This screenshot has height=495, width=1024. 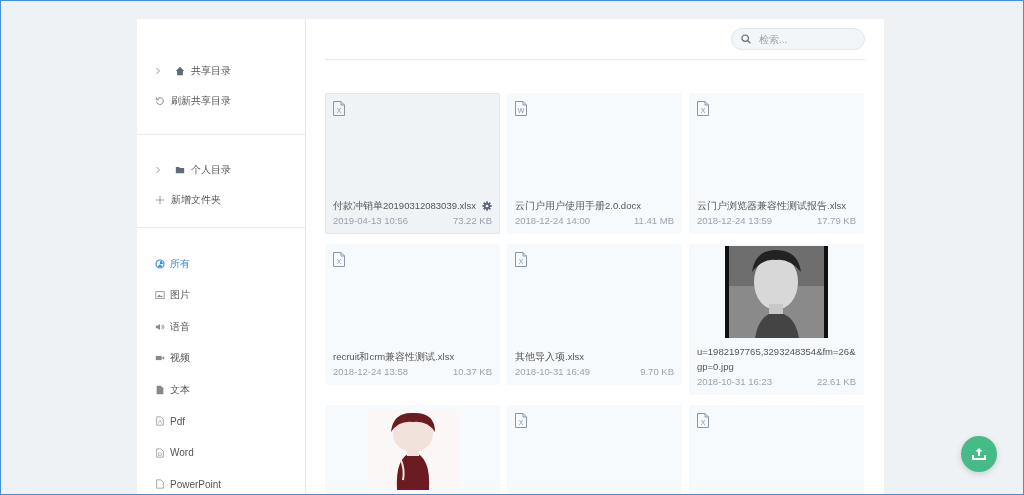 I want to click on sidebar-item: 所有, so click(x=221, y=264).